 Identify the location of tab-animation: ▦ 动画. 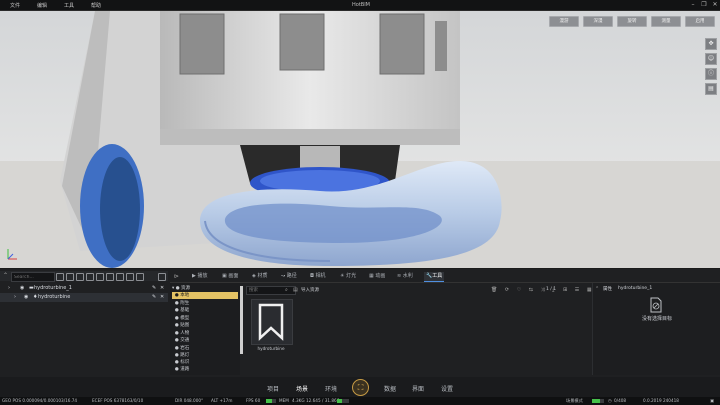
(377, 276).